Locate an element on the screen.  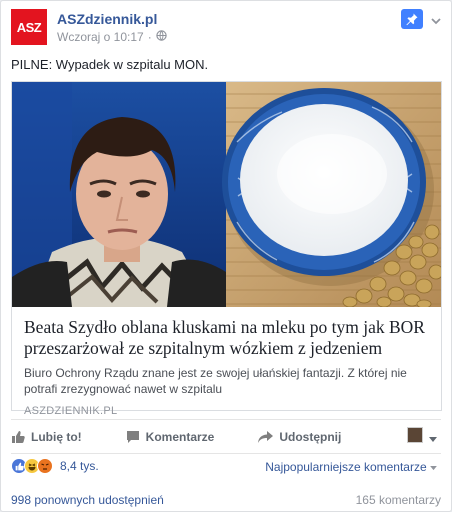
share-icon is located at coordinates (266, 437).